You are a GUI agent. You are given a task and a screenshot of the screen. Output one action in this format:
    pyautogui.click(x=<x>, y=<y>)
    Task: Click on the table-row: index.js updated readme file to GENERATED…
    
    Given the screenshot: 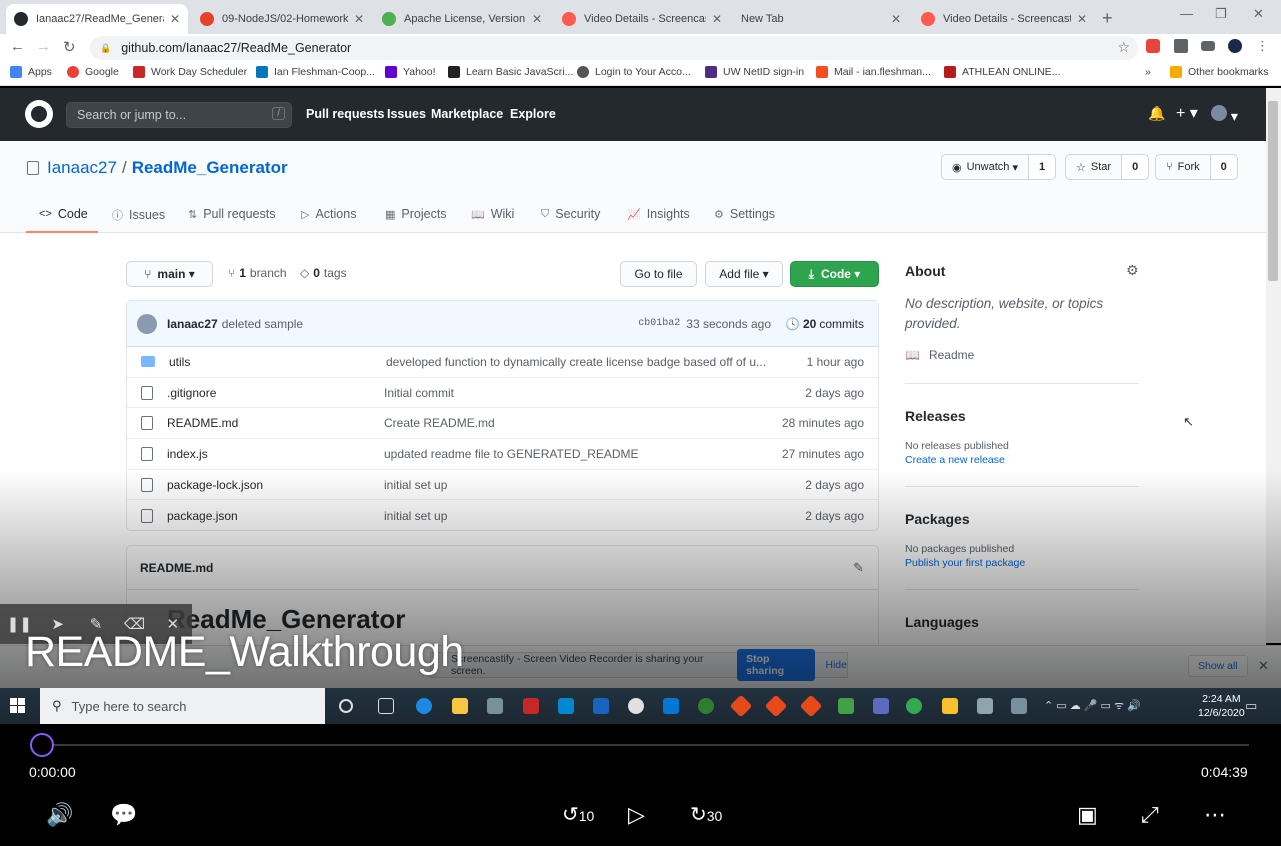 What is the action you would take?
    pyautogui.click(x=502, y=454)
    